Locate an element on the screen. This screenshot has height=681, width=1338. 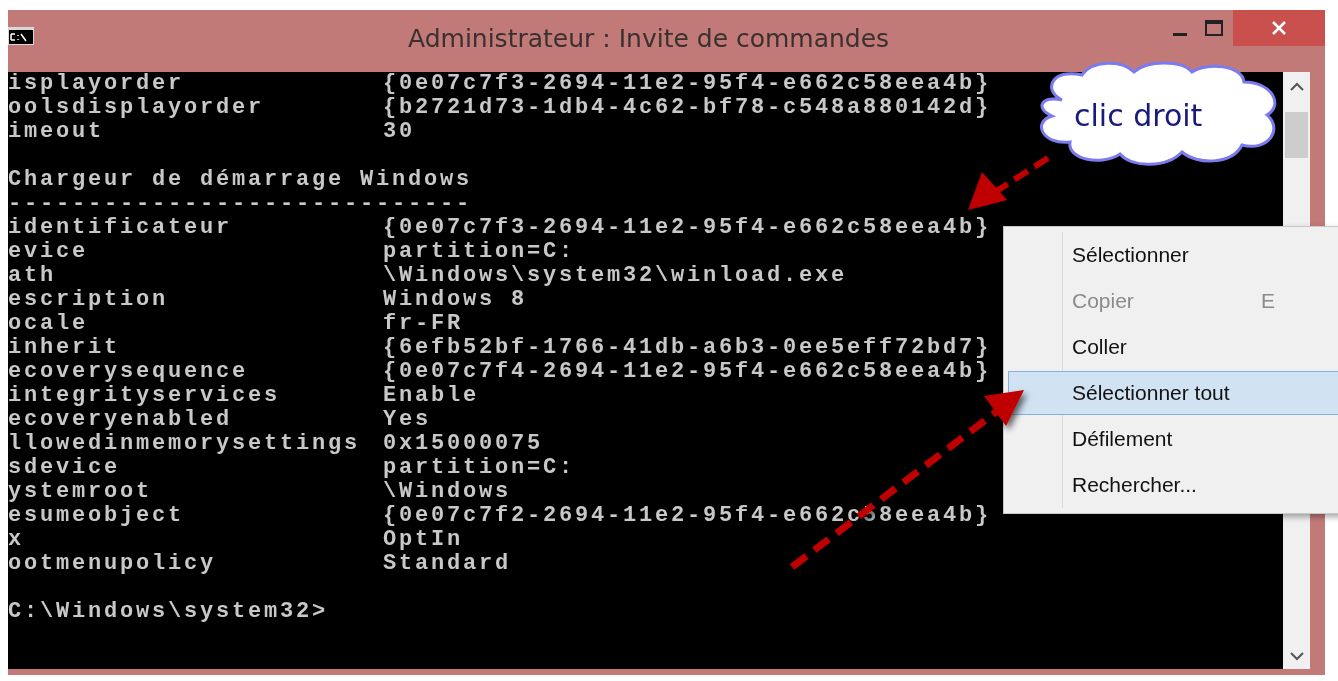
console-key: x is located at coordinates (195, 540).